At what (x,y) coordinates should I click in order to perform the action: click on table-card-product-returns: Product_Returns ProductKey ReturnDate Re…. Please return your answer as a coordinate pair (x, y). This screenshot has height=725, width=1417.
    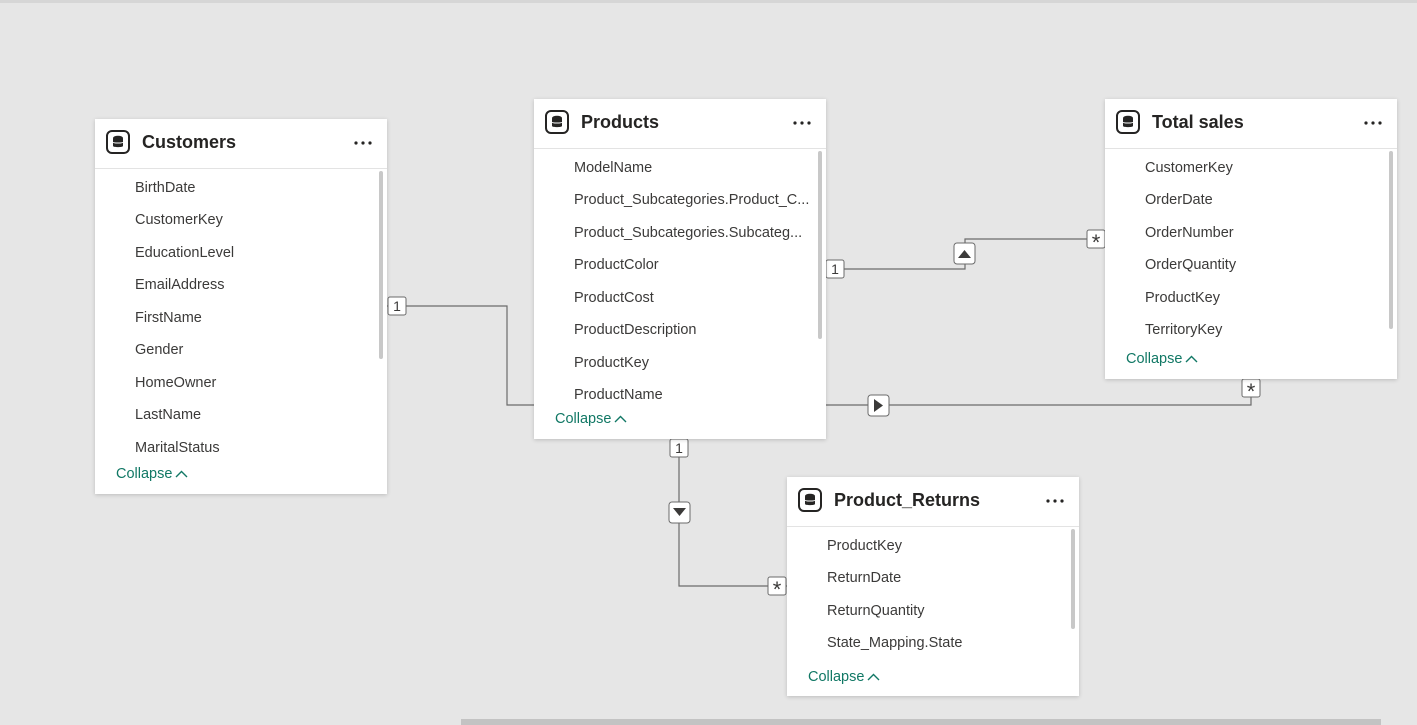
    Looking at the image, I should click on (933, 586).